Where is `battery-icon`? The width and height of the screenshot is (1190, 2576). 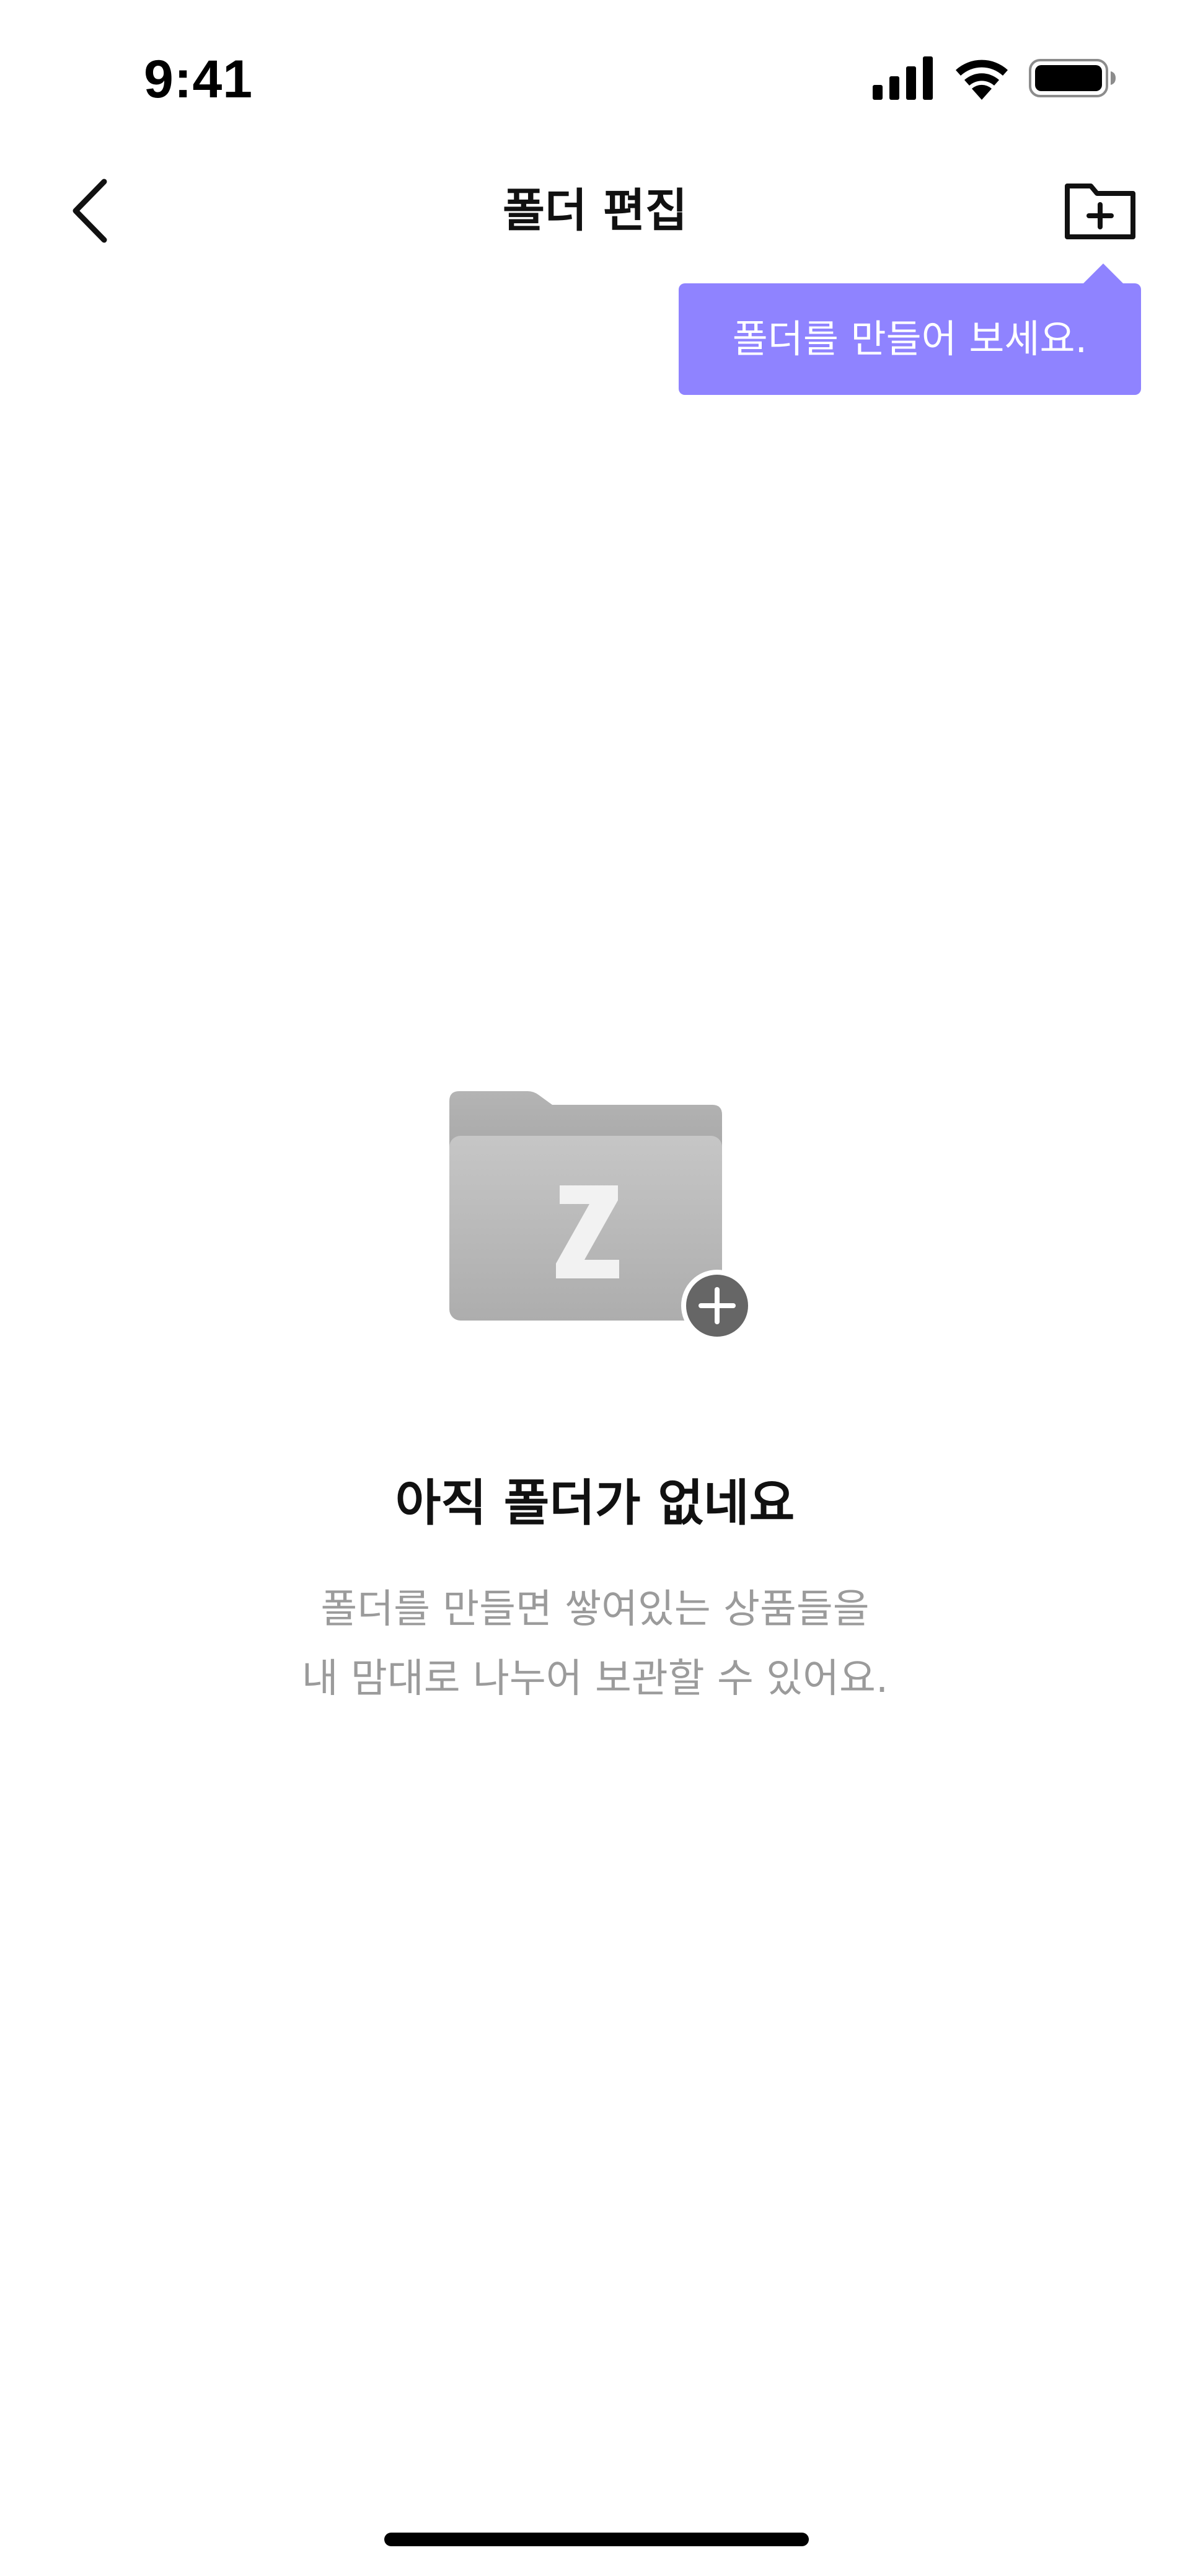 battery-icon is located at coordinates (1072, 78).